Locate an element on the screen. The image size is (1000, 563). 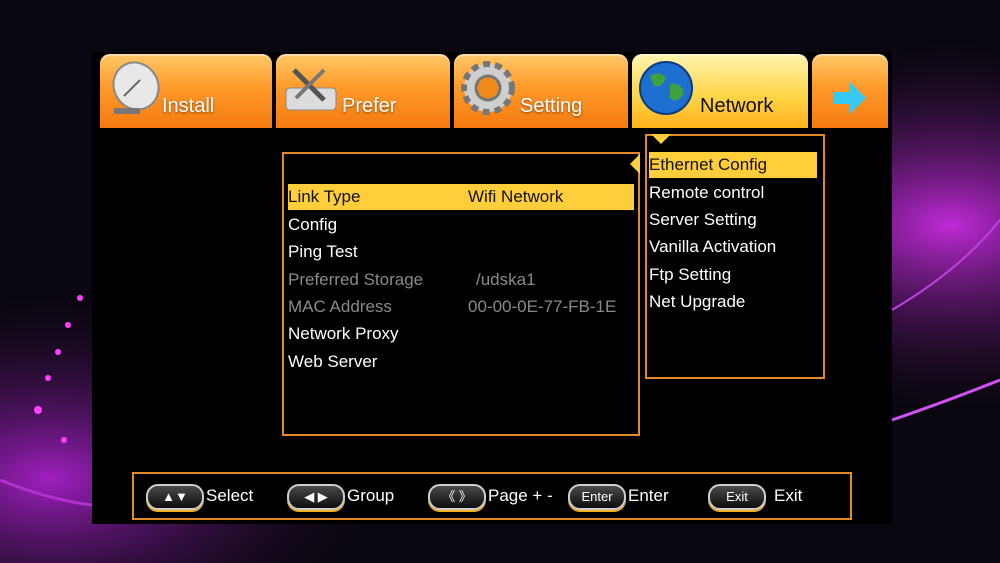
select-key-icon: ▲▼ is located at coordinates (175, 497).